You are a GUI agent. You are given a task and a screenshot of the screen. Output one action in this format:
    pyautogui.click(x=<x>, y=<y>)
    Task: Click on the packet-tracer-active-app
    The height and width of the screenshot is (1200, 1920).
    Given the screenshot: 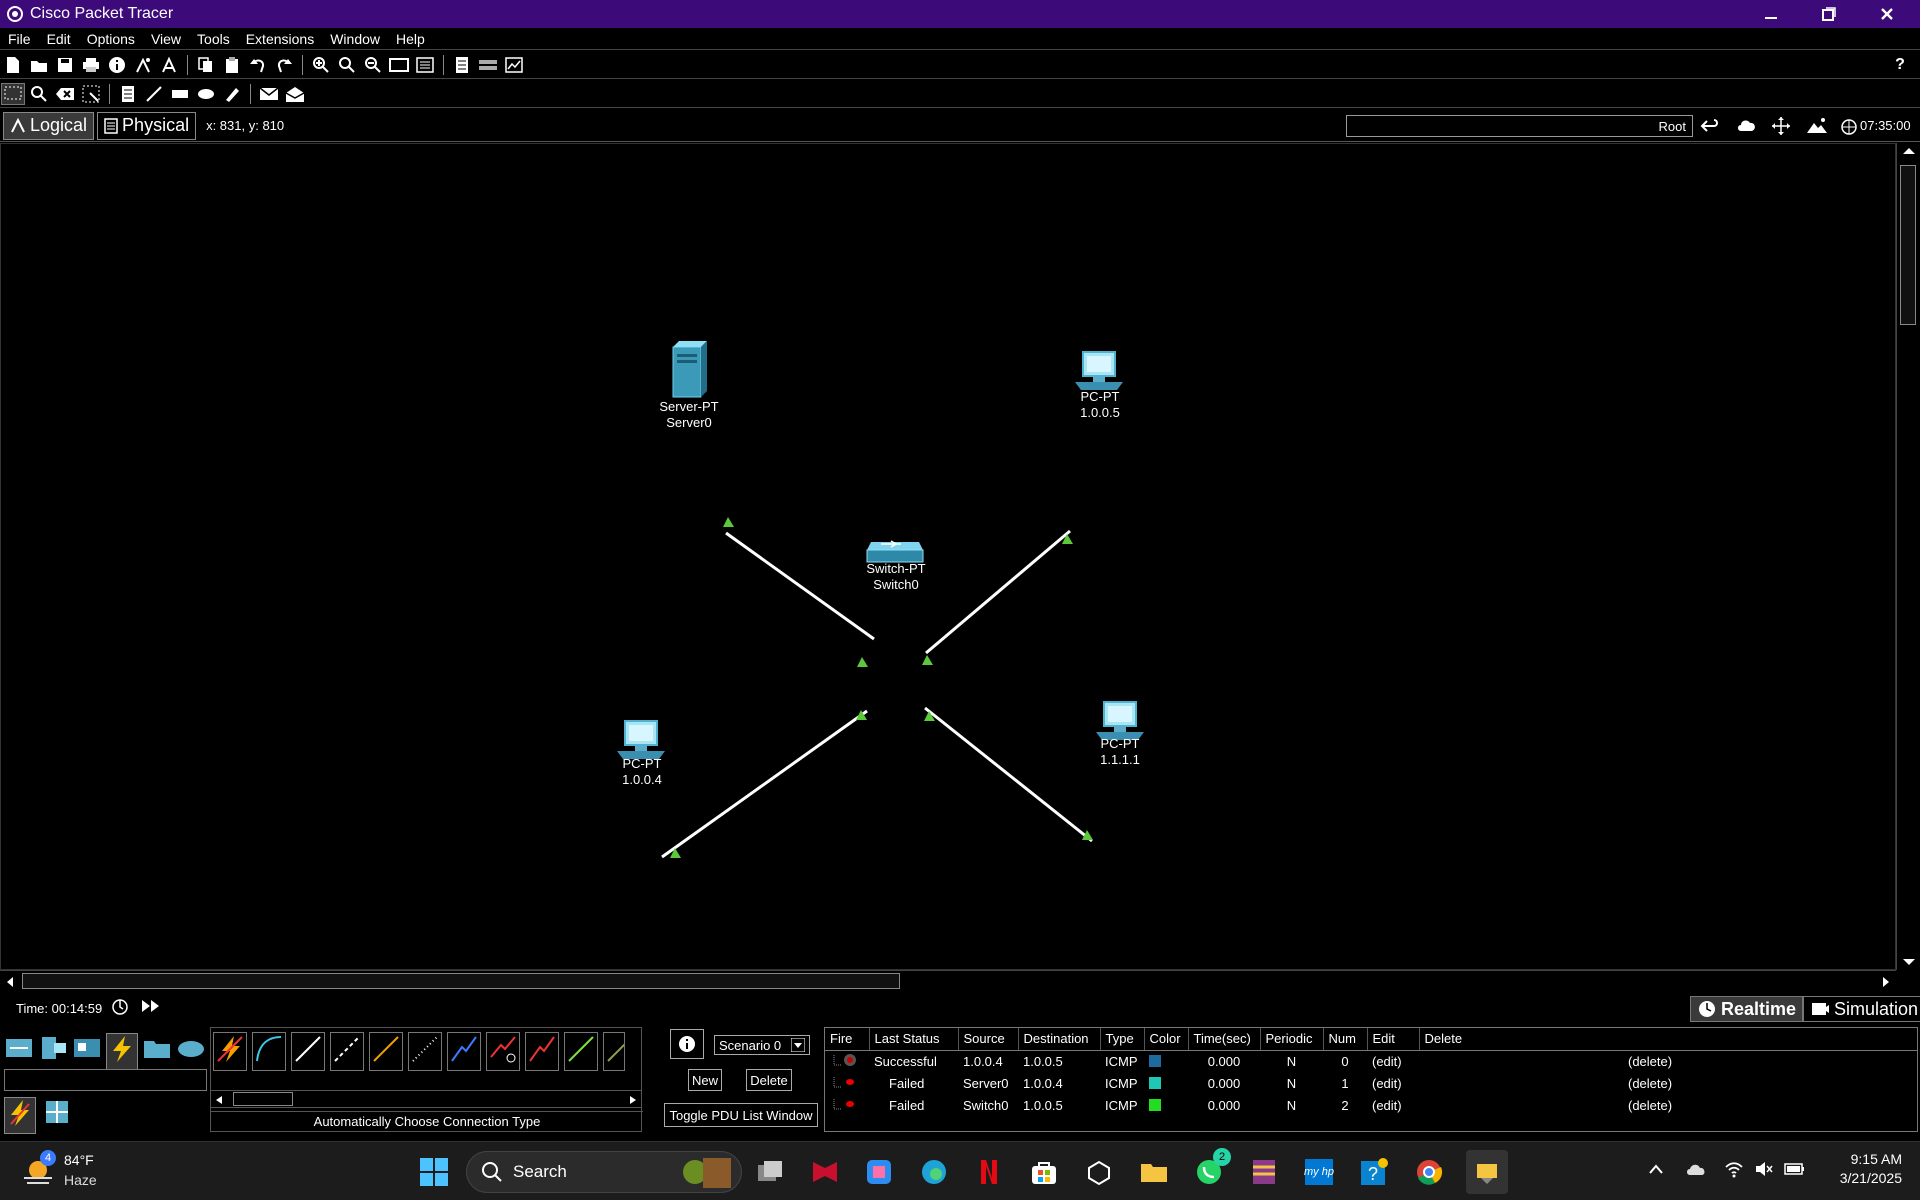 What is the action you would take?
    pyautogui.click(x=1487, y=1172)
    